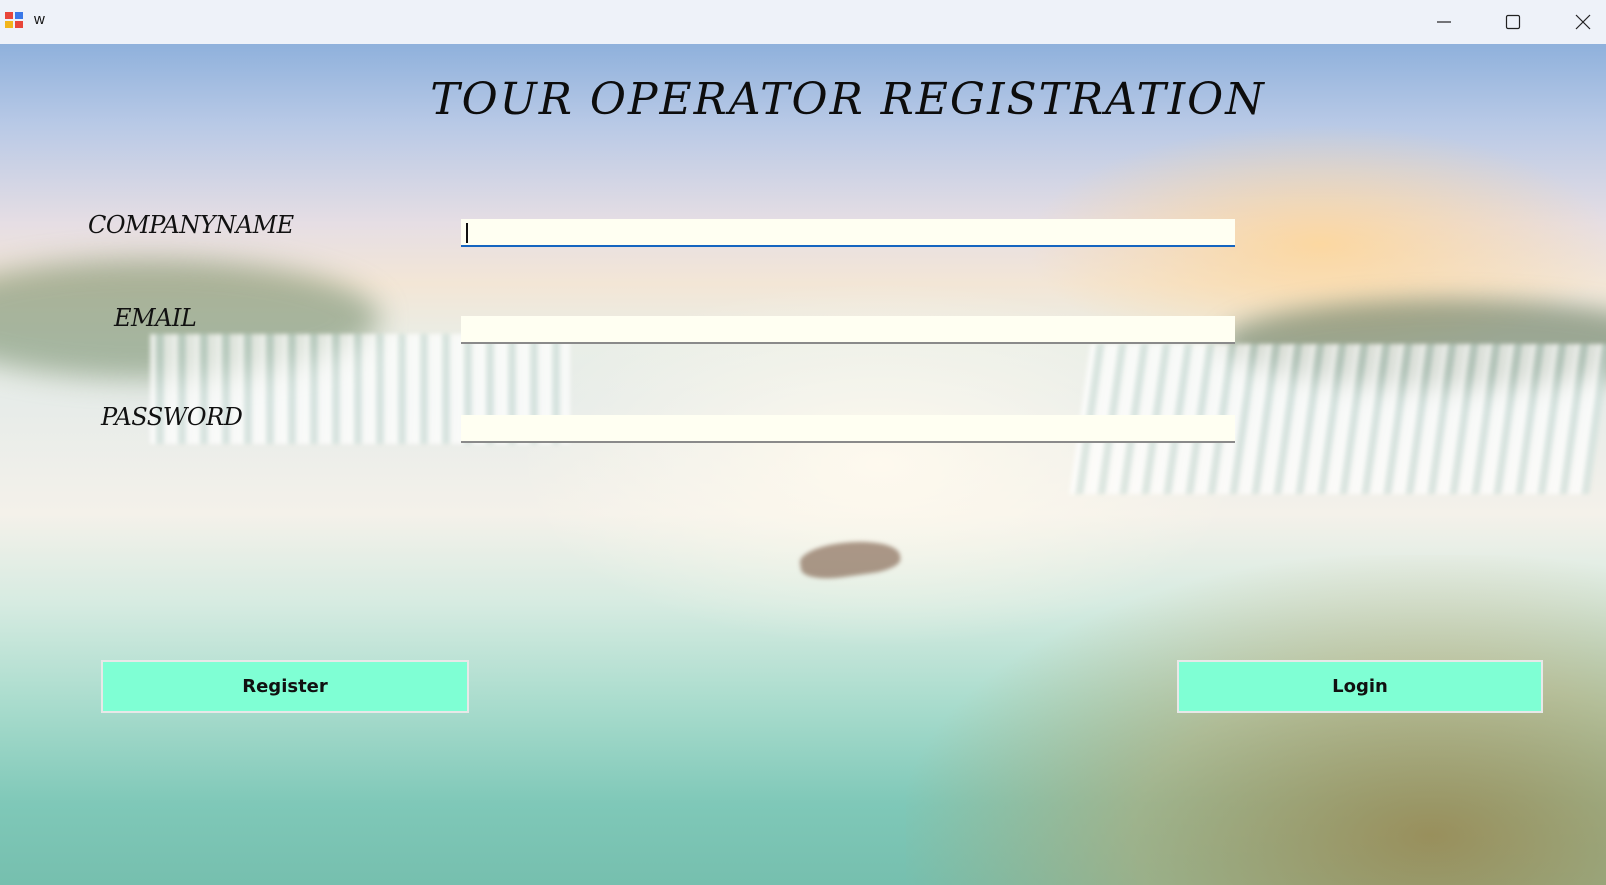 This screenshot has width=1606, height=885. I want to click on password-field, so click(848, 429).